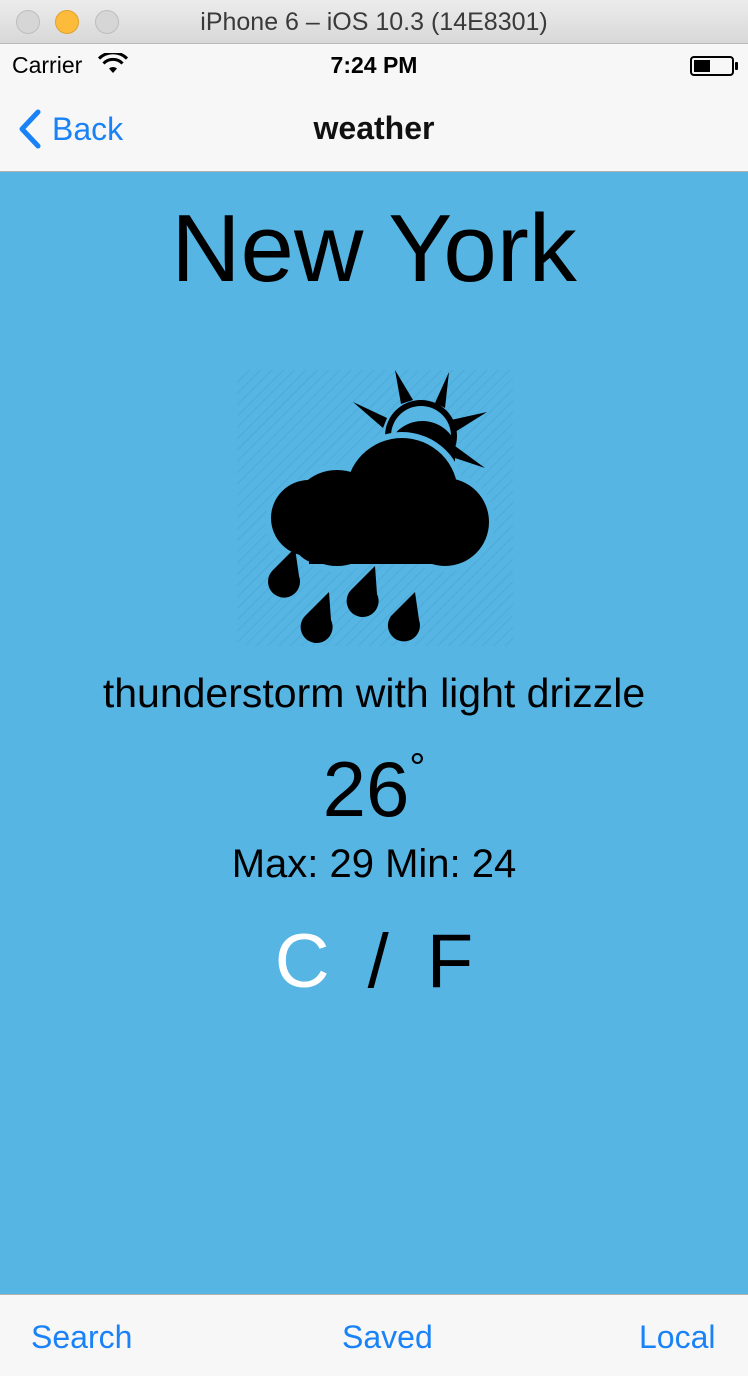 The height and width of the screenshot is (1376, 748). I want to click on window-titlebar: iPhone 6 – iOS 10.3 (14E8301), so click(374, 22).